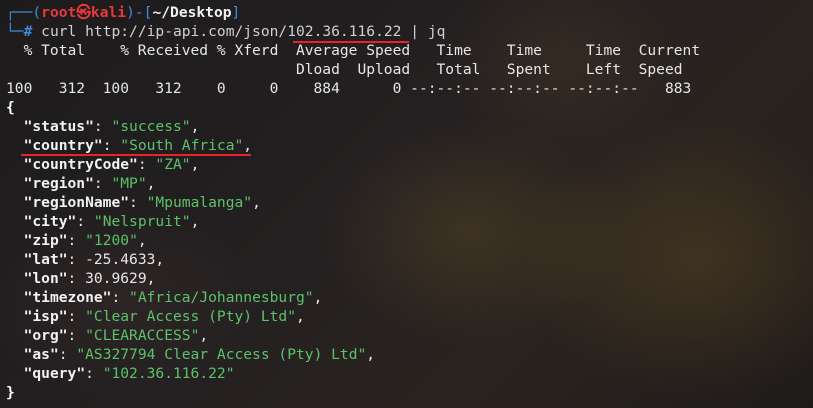 The image size is (813, 408). What do you see at coordinates (111, 126) in the screenshot?
I see `json-entry-status: "status": "success",` at bounding box center [111, 126].